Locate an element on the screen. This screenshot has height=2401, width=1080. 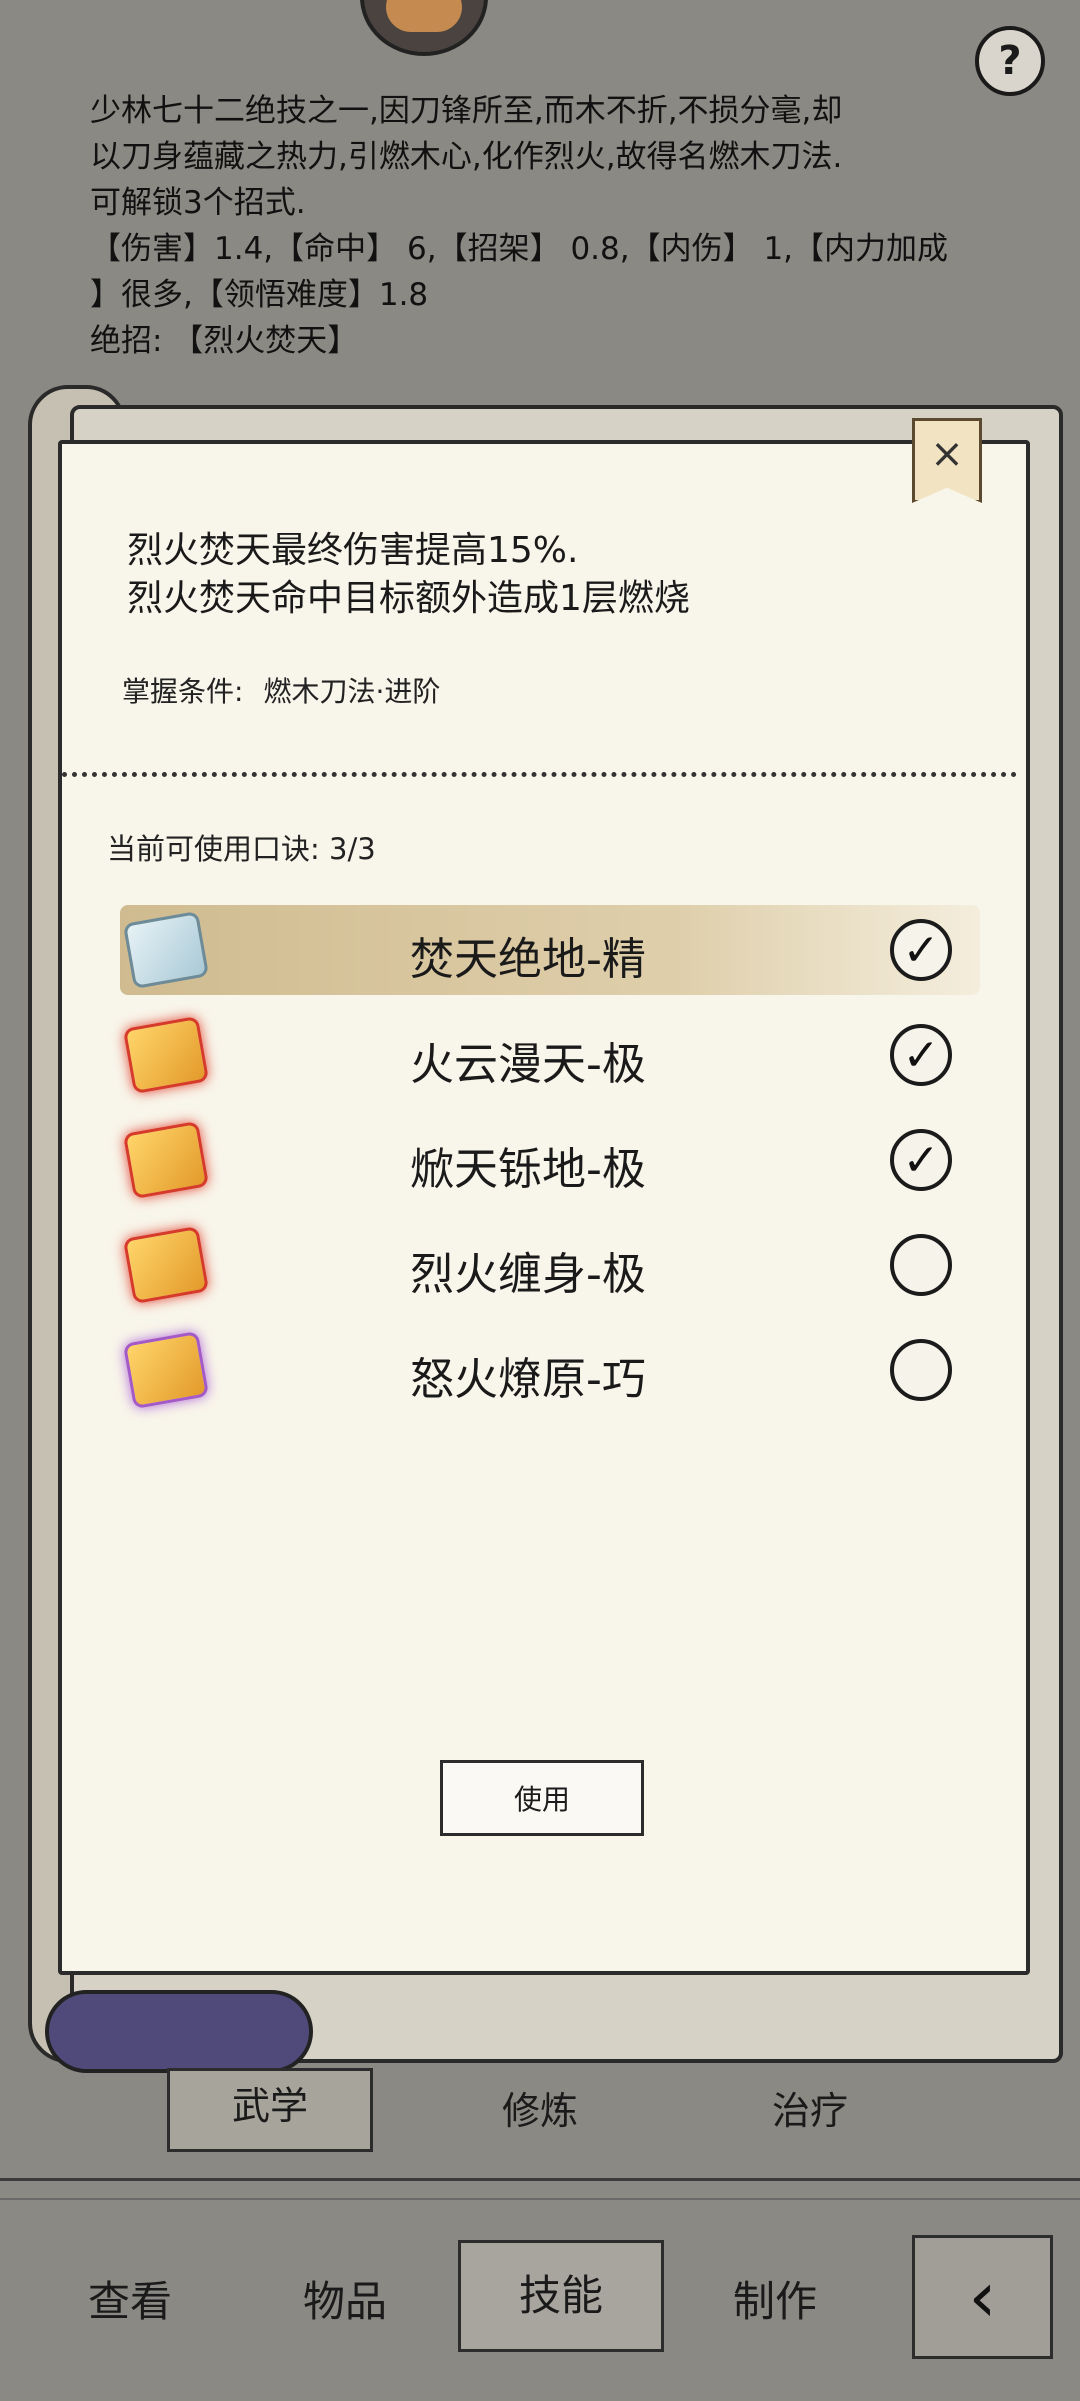
list-item: 怒火燎原-巧 is located at coordinates (550, 1370).